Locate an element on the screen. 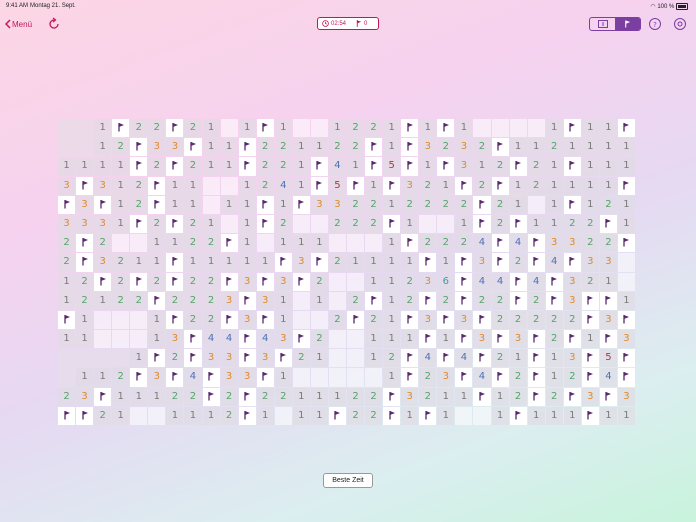 The image size is (696, 522). number-cell: 6 is located at coordinates (446, 281).